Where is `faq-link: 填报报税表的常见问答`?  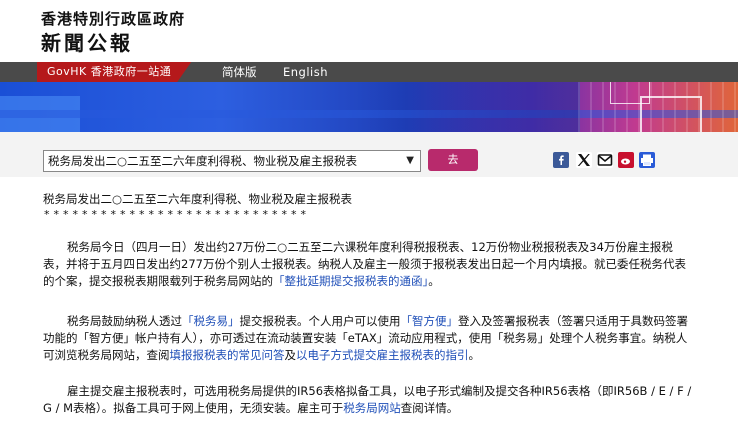
faq-link: 填报报税表的常见问答 is located at coordinates (227, 355).